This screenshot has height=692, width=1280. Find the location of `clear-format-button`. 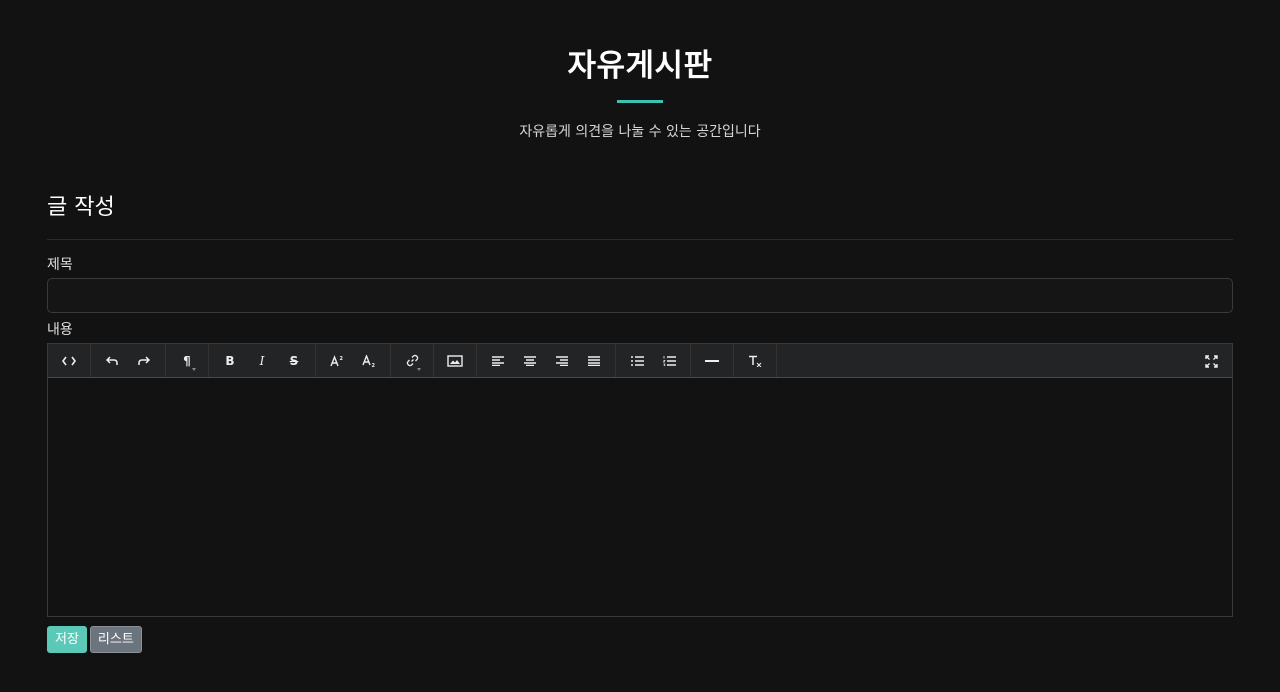

clear-format-button is located at coordinates (755, 361).